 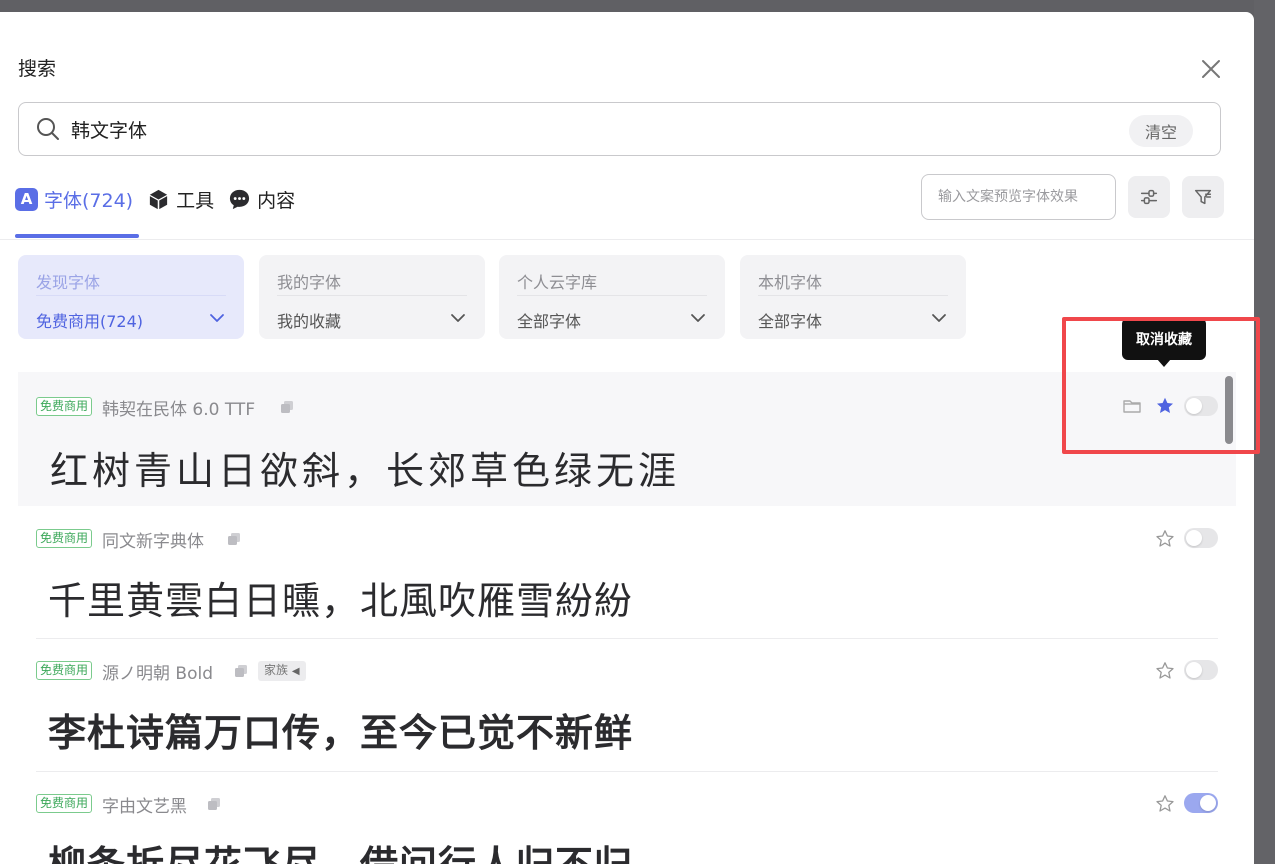 I want to click on tab-tools: 工具, so click(x=180, y=199).